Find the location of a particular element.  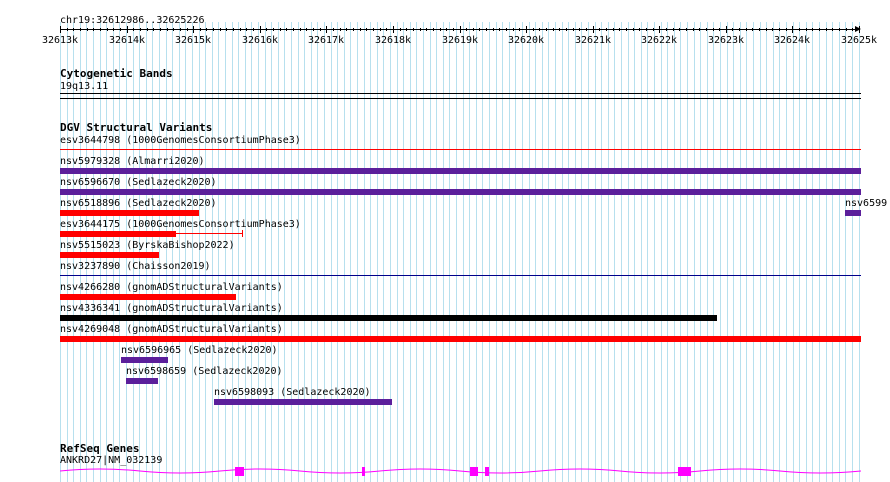

gene-model-ankrd27 is located at coordinates (460, 470).